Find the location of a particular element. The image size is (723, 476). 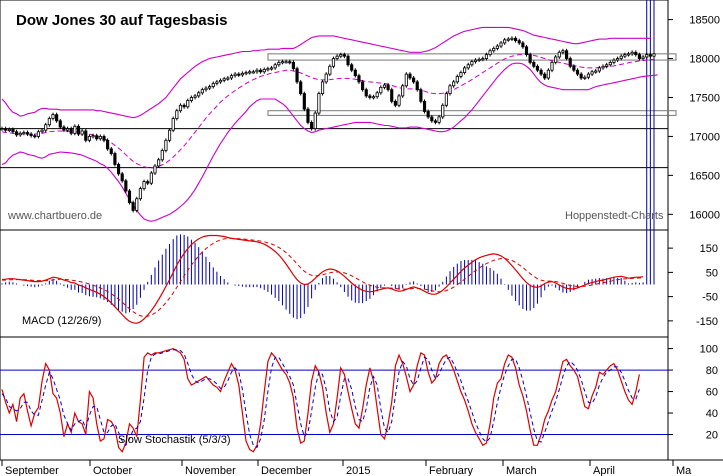

macd-label: MACD (12/26/9) is located at coordinates (61, 321).